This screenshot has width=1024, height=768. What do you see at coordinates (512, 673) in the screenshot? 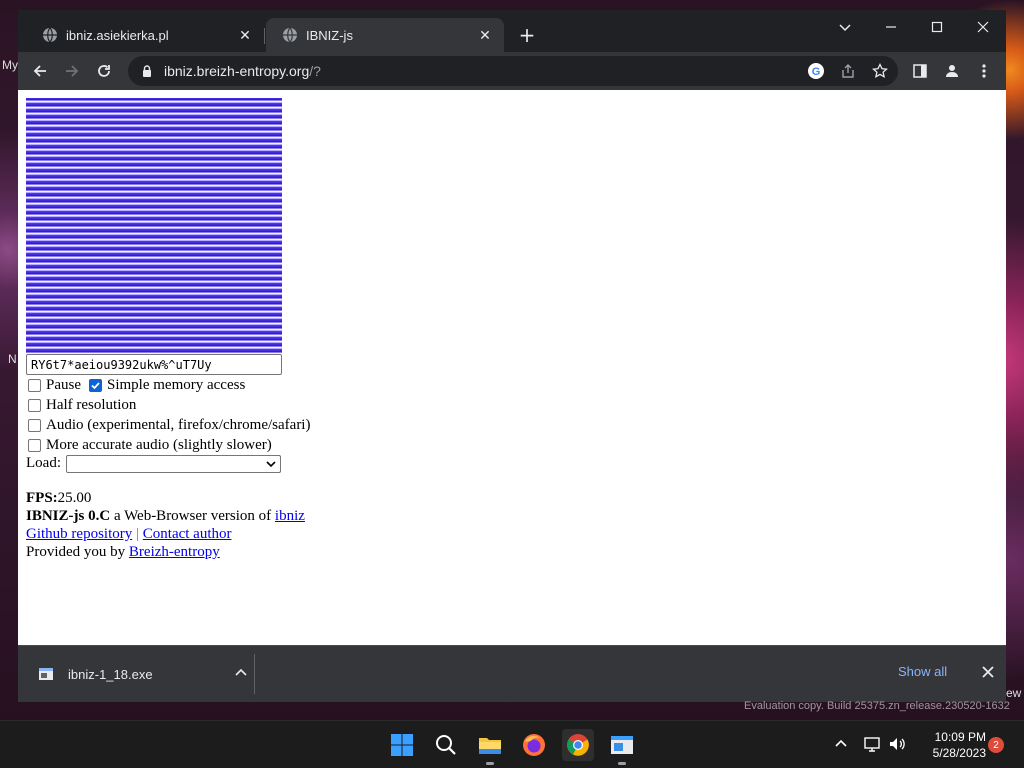
I see `download-shelf: ibniz-1_18.exe Show all` at bounding box center [512, 673].